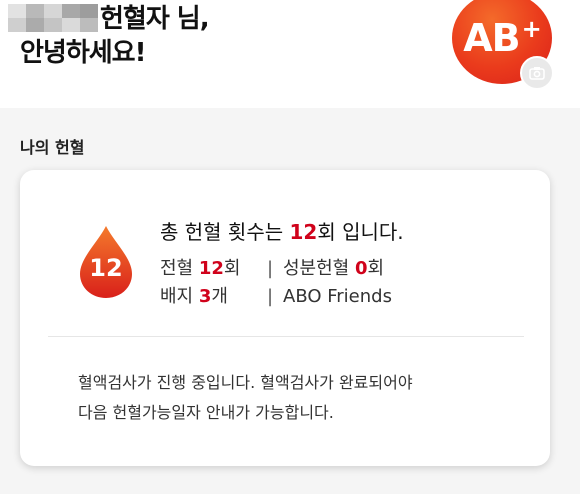 The height and width of the screenshot is (494, 580). What do you see at coordinates (286, 336) in the screenshot?
I see `card-divider` at bounding box center [286, 336].